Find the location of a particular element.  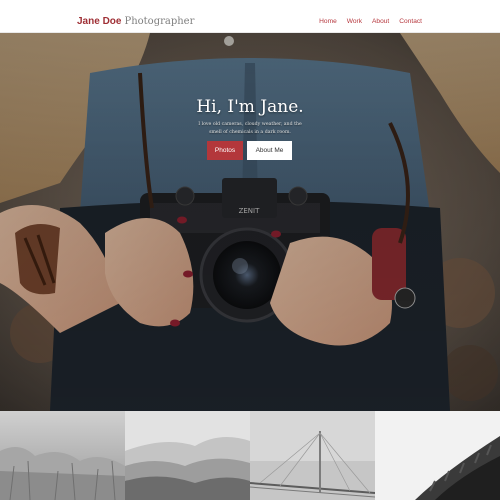

gallery-tile-grass is located at coordinates (62, 455).